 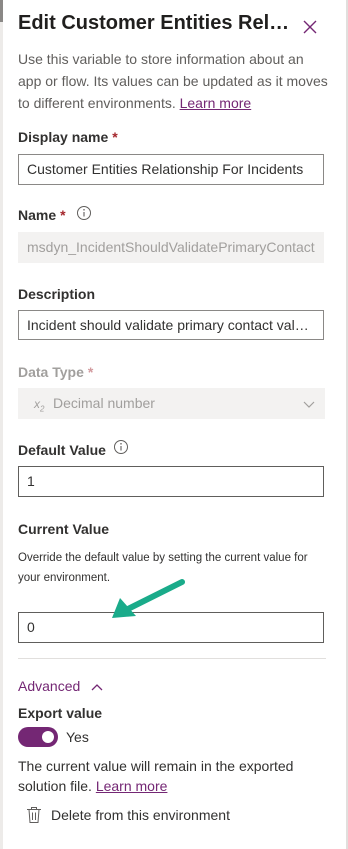 What do you see at coordinates (57, 294) in the screenshot?
I see `description-label: Description` at bounding box center [57, 294].